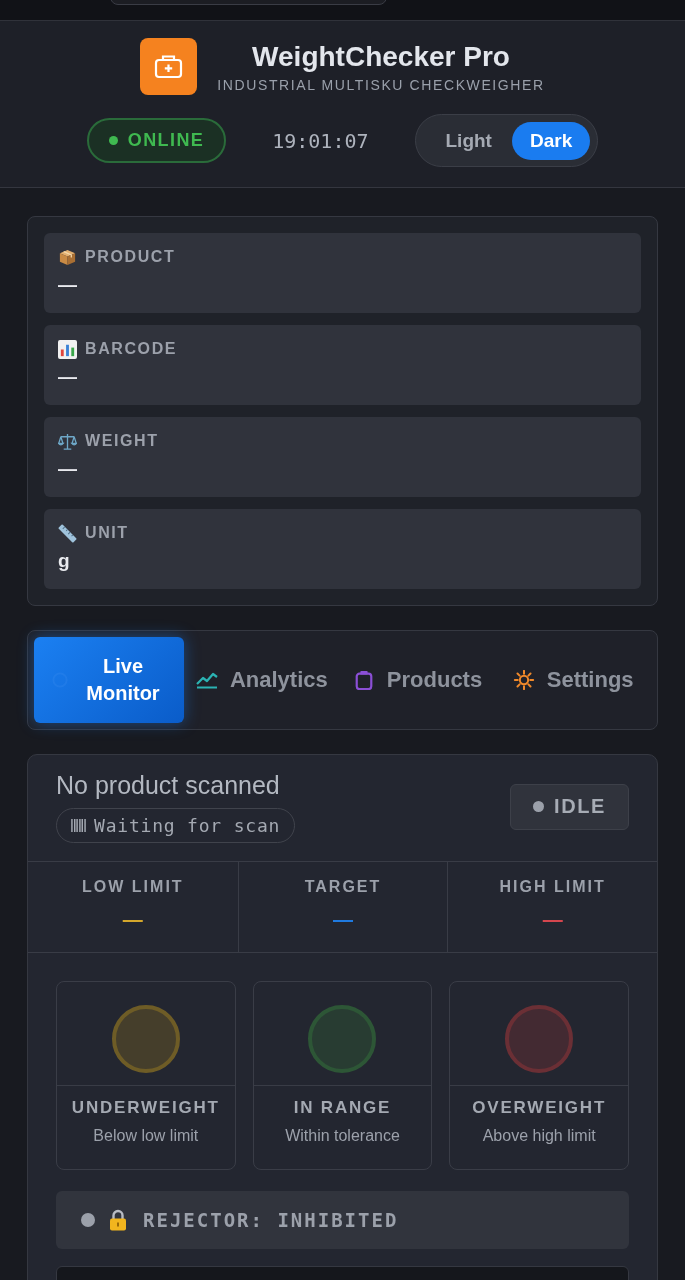 The height and width of the screenshot is (1280, 685). I want to click on nav-tab: Products, so click(417, 680).